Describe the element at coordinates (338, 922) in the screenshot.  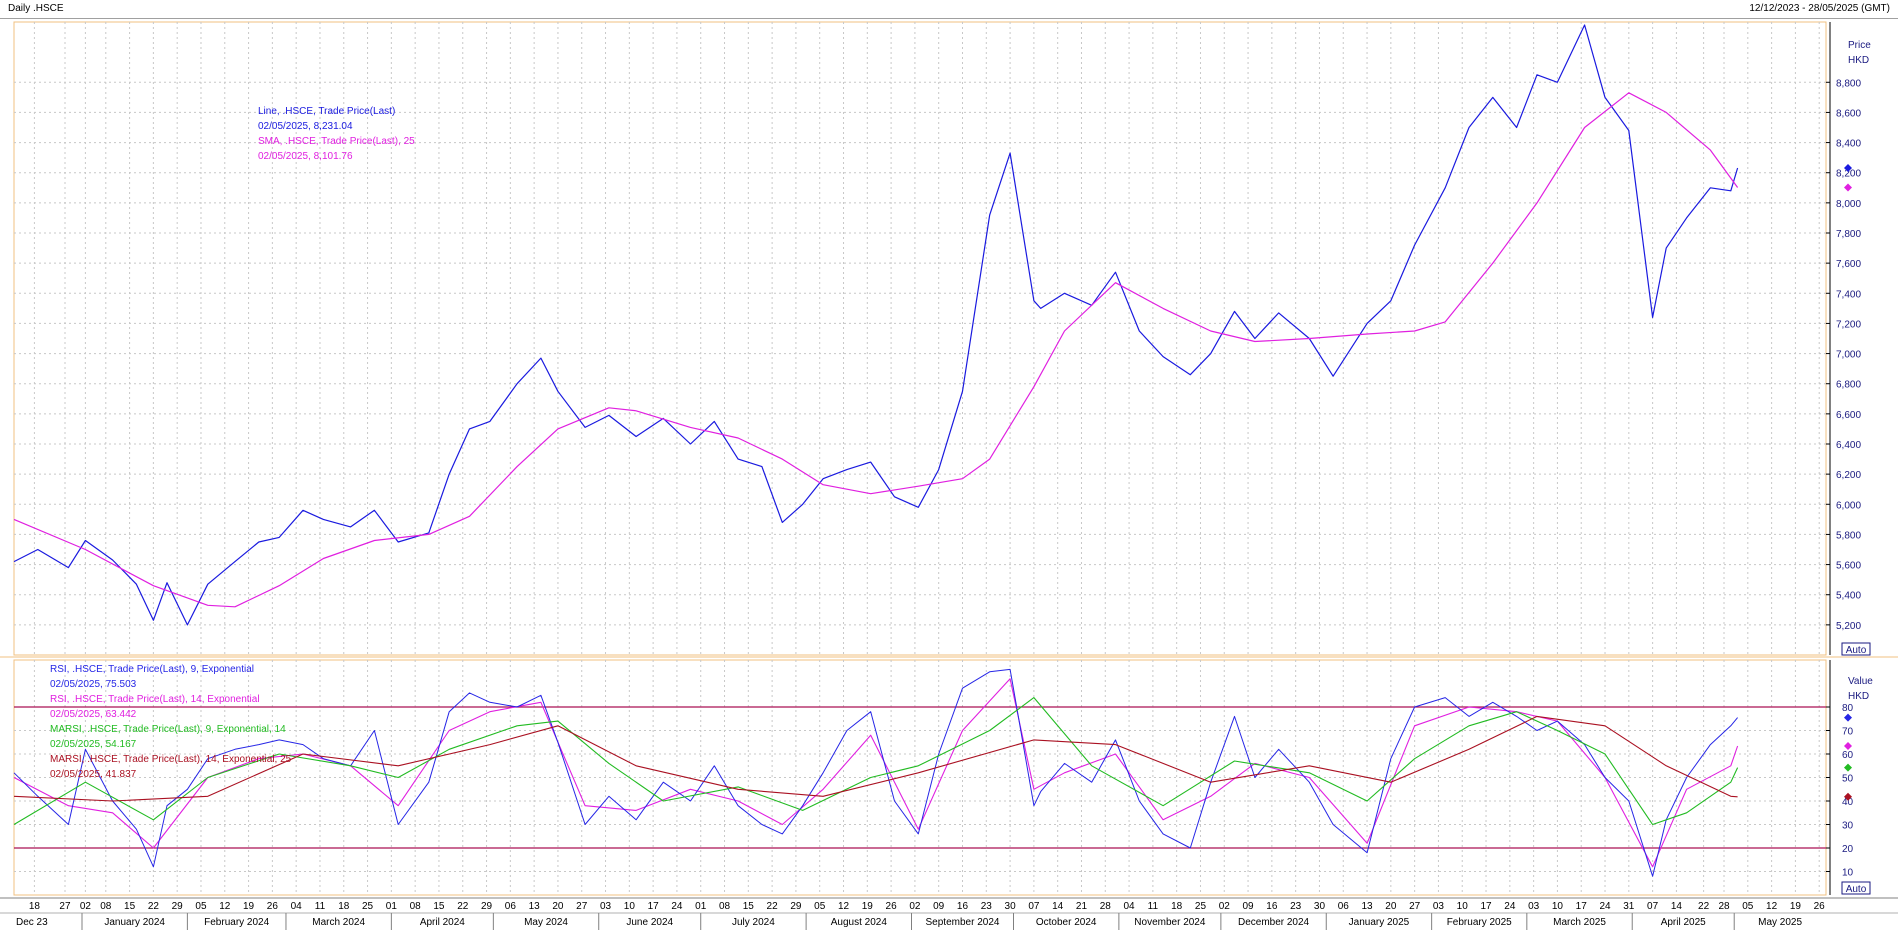
I see `month-label: March 2024` at that location.